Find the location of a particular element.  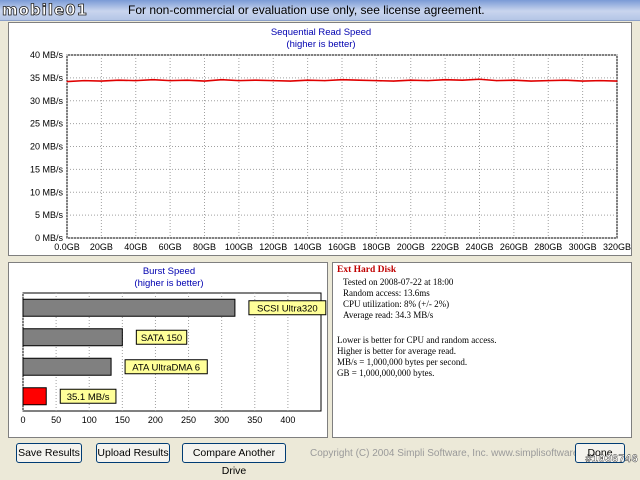

read-x-tick-label: 260GB is located at coordinates (514, 247).